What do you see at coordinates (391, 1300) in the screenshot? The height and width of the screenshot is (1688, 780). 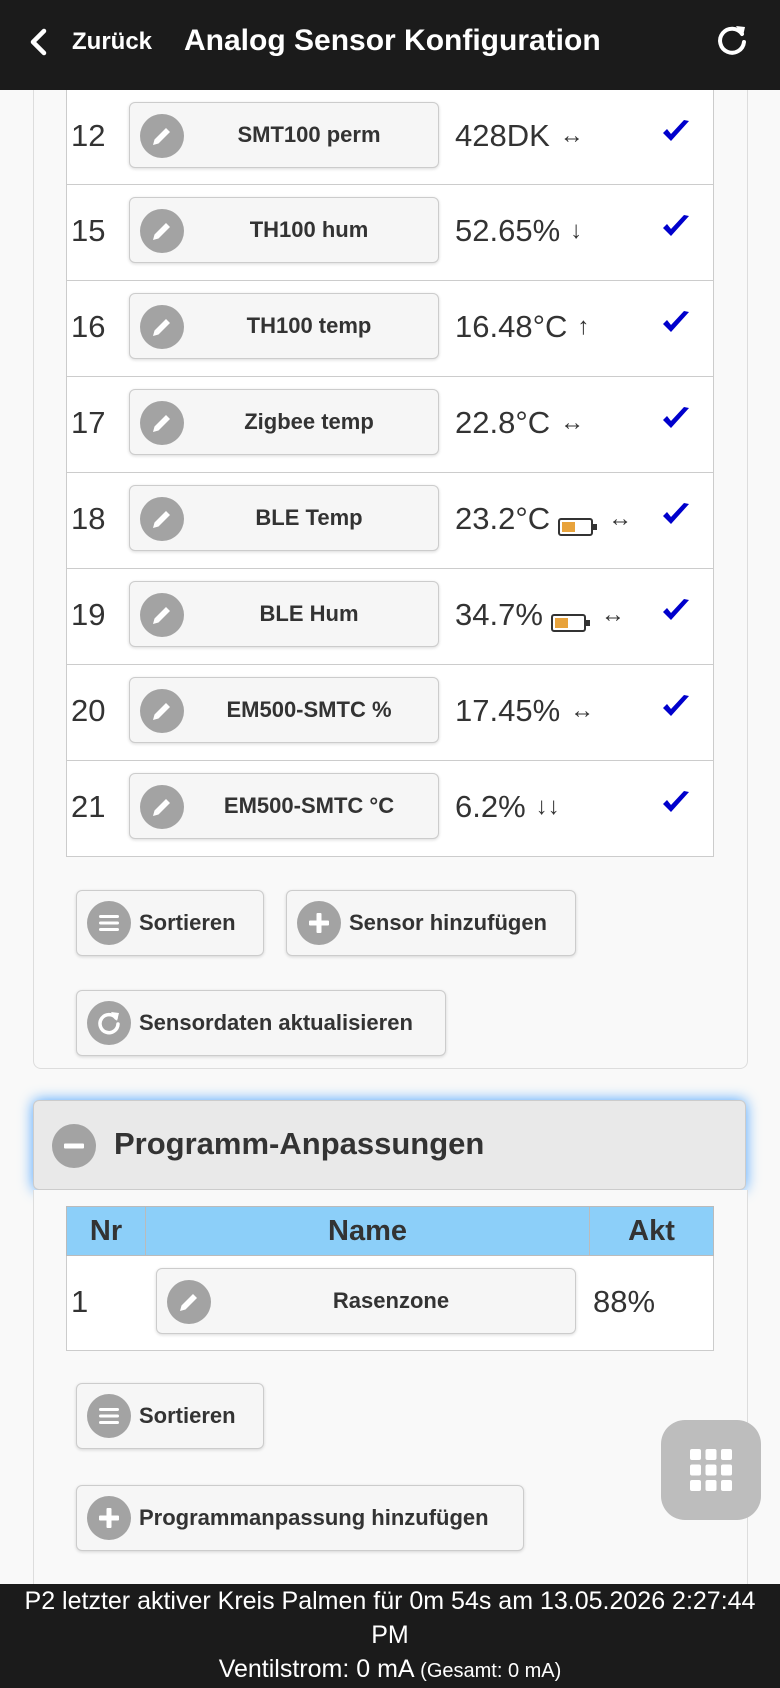 I see `program-name: Rasenzone` at bounding box center [391, 1300].